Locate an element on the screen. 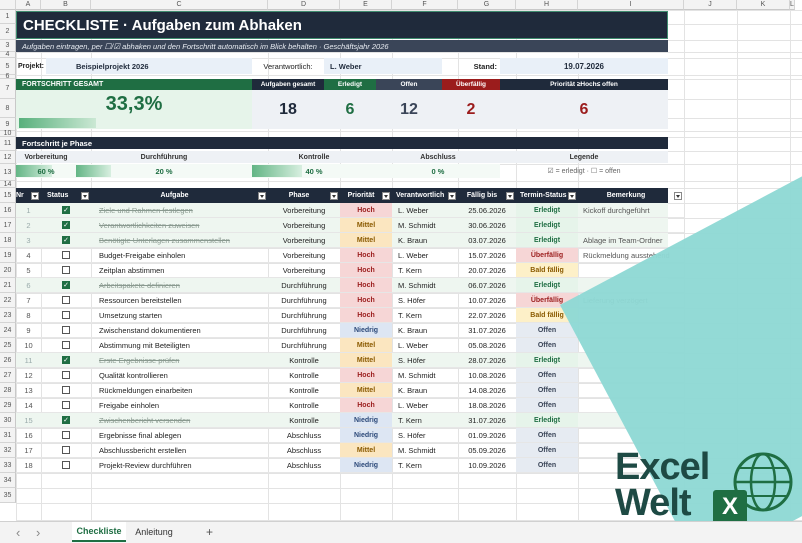 This screenshot has height=543, width=802. task-name: Rückmeldungen einarbeiten is located at coordinates (179, 390).